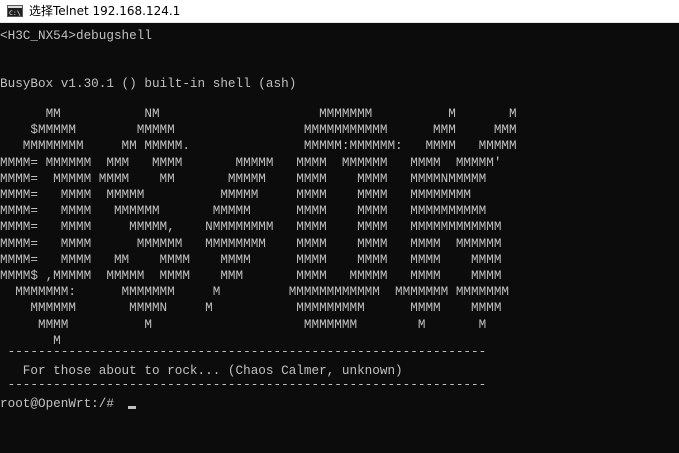 This screenshot has height=453, width=679. Describe the element at coordinates (132, 407) in the screenshot. I see `text-cursor` at that location.